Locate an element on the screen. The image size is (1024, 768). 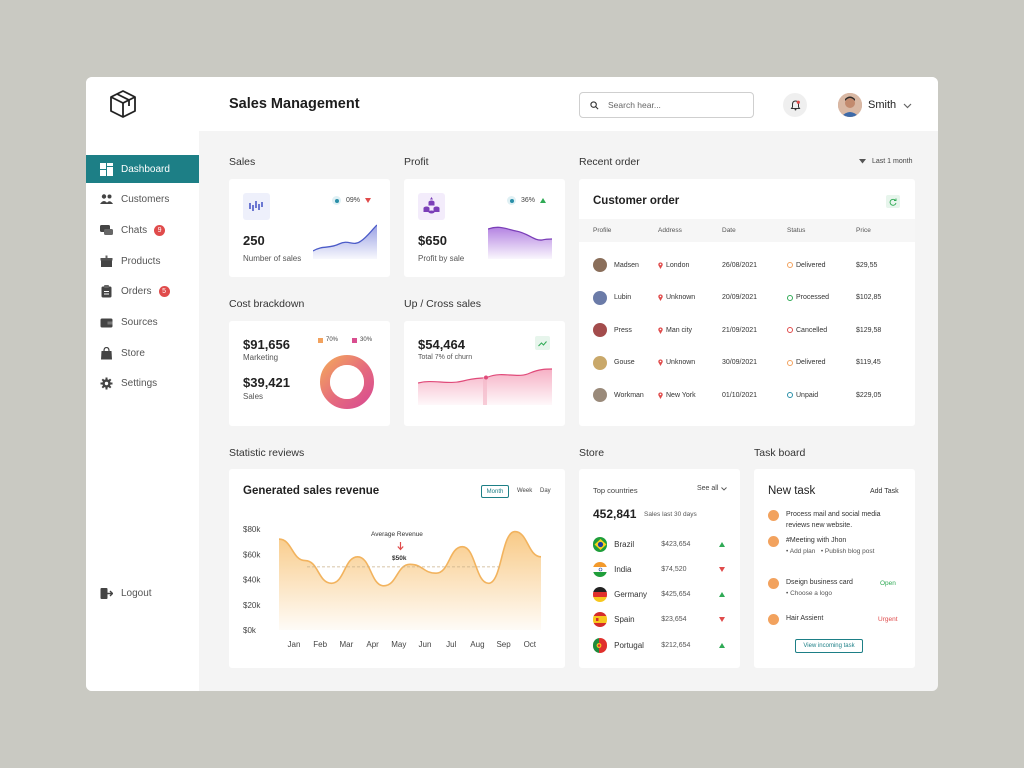
sidebar-item-sources: Sources is located at coordinates (142, 322).